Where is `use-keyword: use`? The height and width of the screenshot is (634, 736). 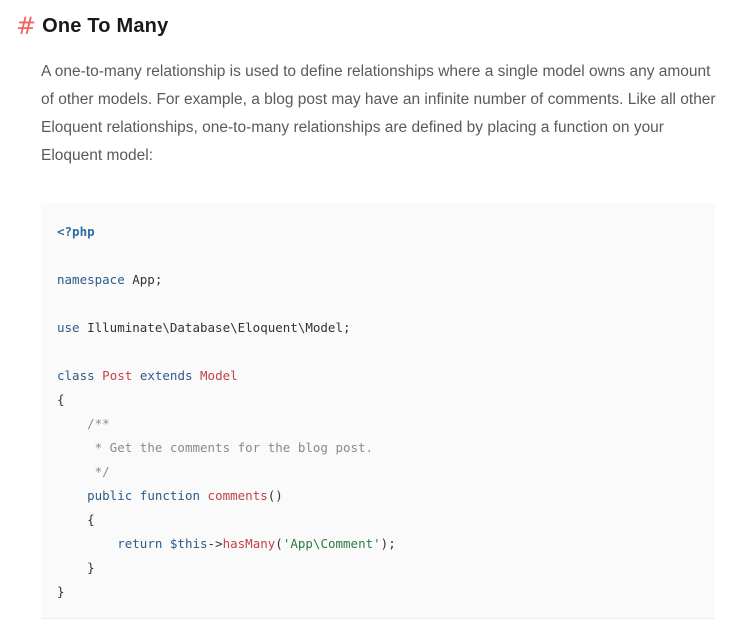 use-keyword: use is located at coordinates (68, 327).